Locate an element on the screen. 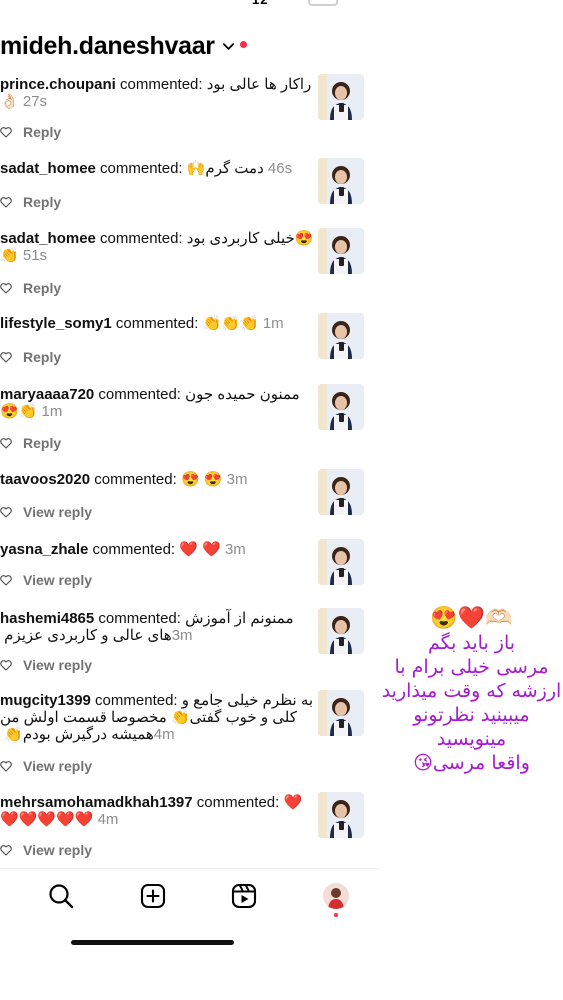  account-header: mideh.daneshvaar is located at coordinates (123, 46).